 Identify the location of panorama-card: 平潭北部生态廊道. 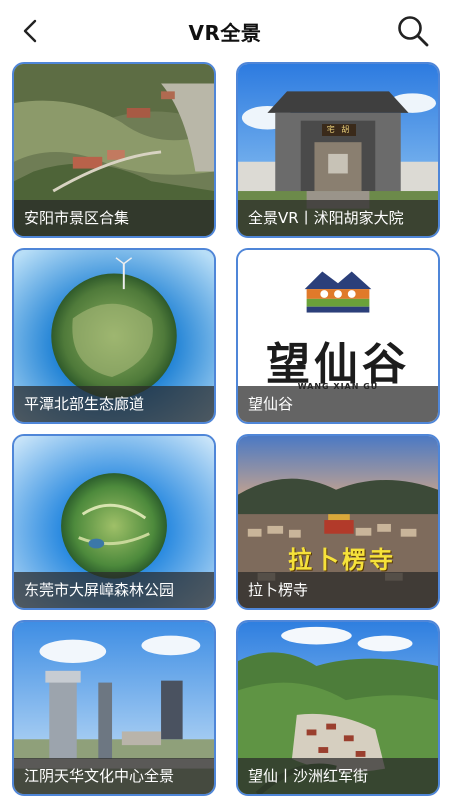
(114, 336).